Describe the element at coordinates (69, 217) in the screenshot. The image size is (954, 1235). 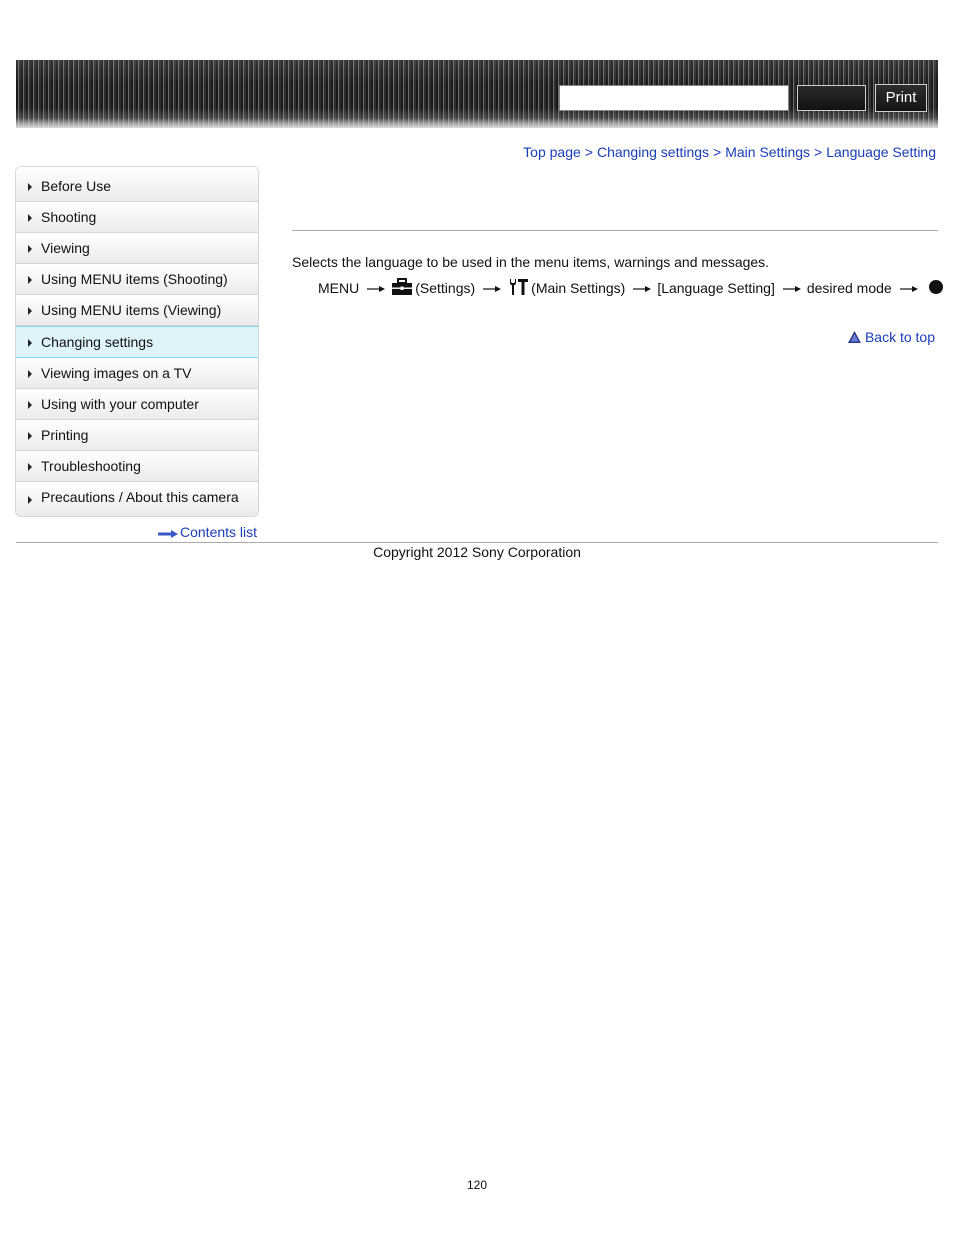
I see `sidebar-item-label: Shooting` at that location.